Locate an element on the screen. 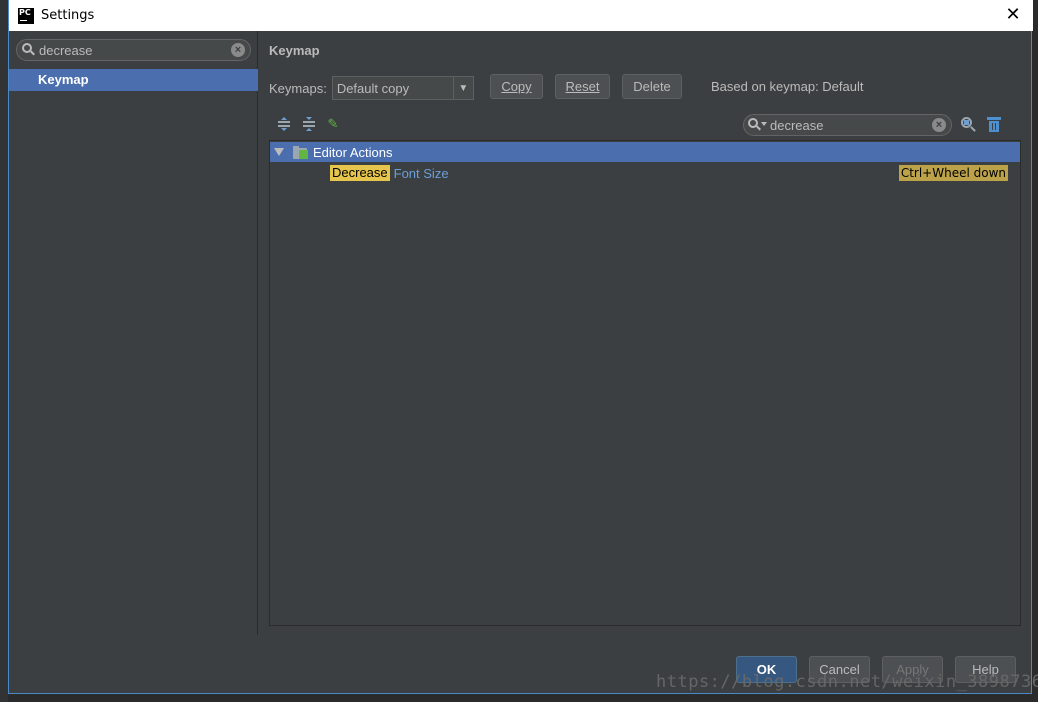 The image size is (1038, 702). background-ide-left is located at coordinates (4, 351).